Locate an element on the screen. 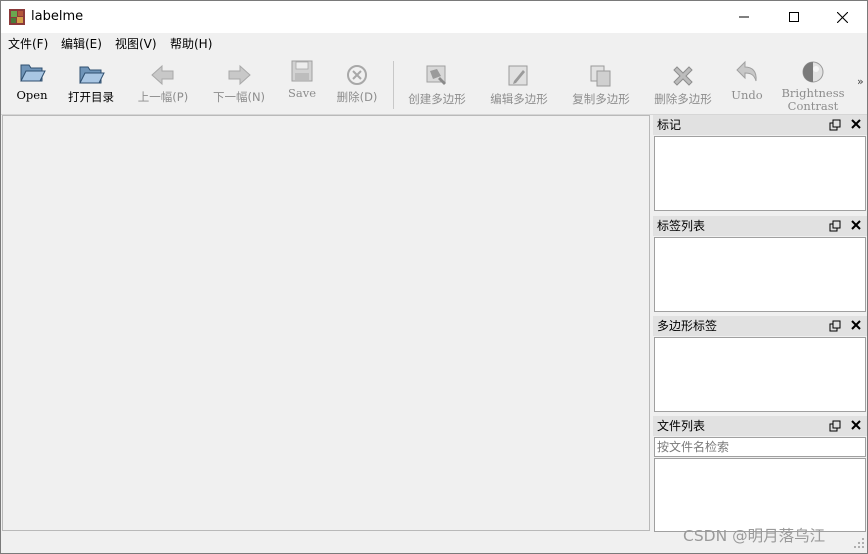 The height and width of the screenshot is (554, 868). create-polygon-button: 创建多边形 is located at coordinates (437, 84).